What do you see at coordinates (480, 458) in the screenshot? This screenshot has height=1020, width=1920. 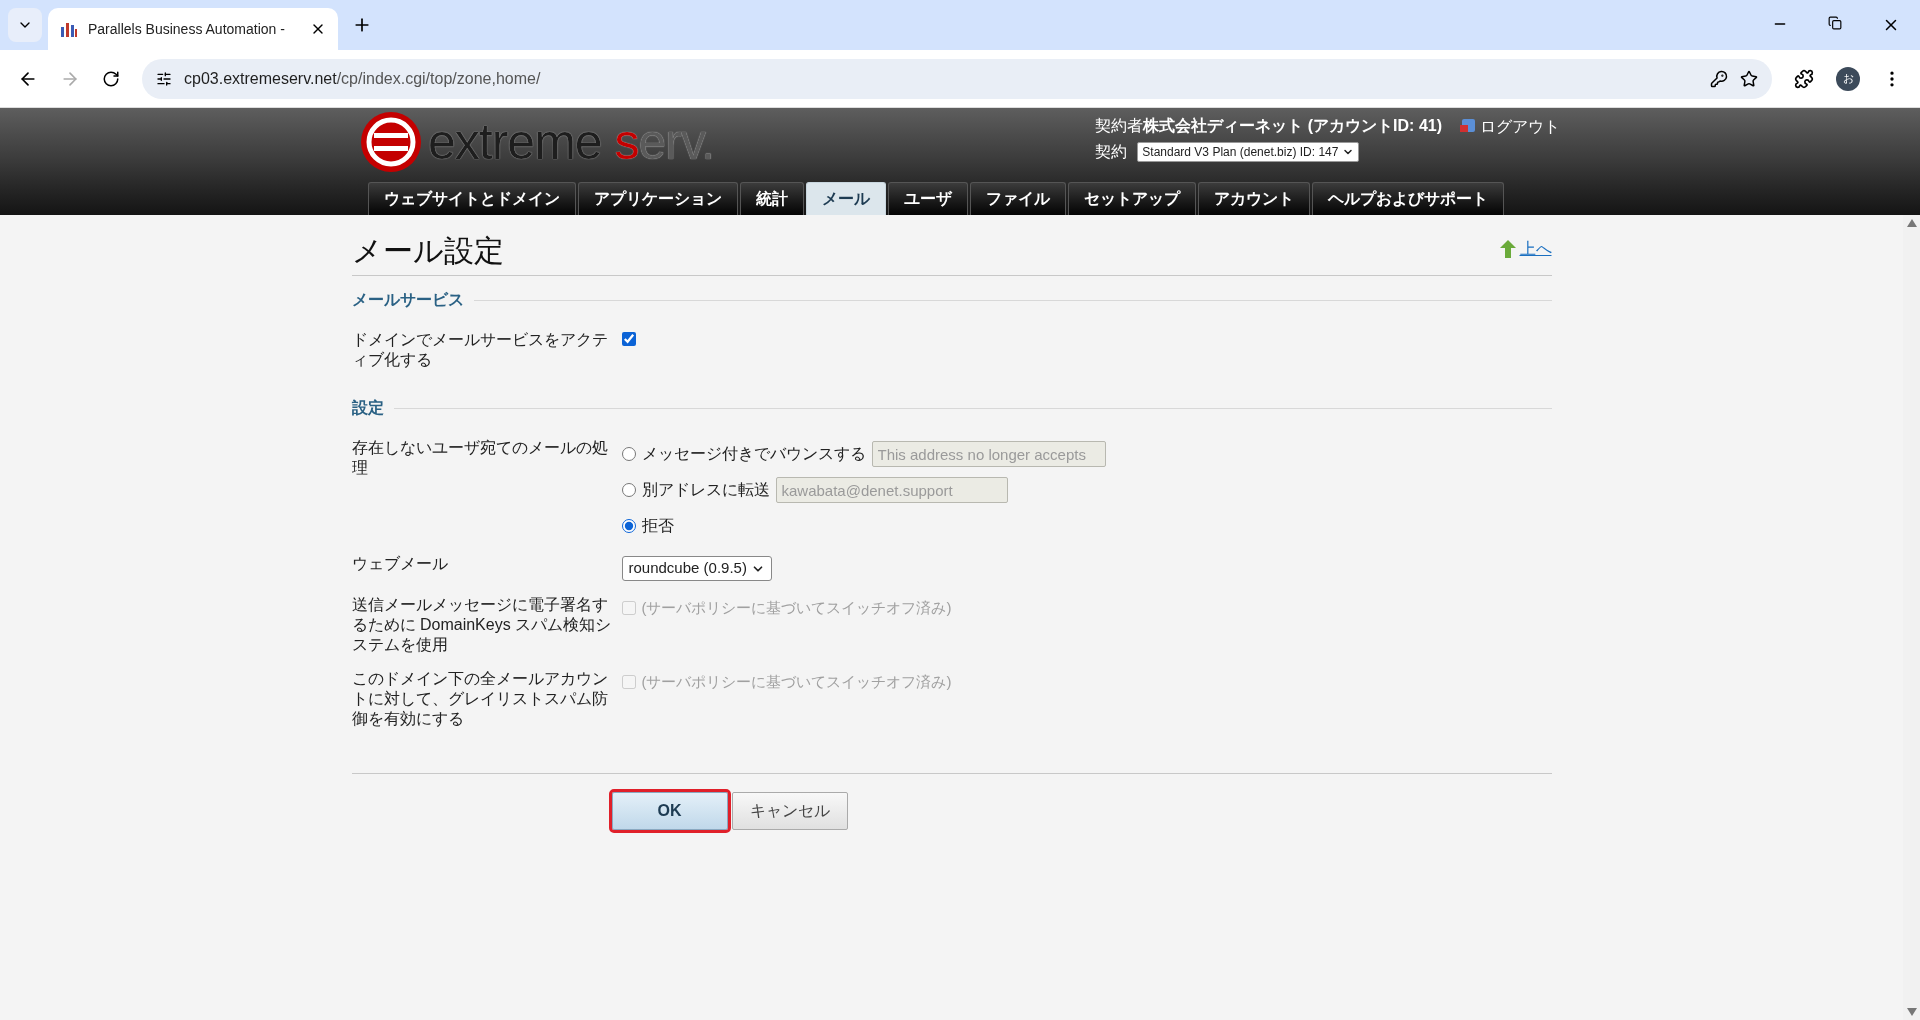 I see `field-label: 存在しないユーザ宛てのメールの処理` at bounding box center [480, 458].